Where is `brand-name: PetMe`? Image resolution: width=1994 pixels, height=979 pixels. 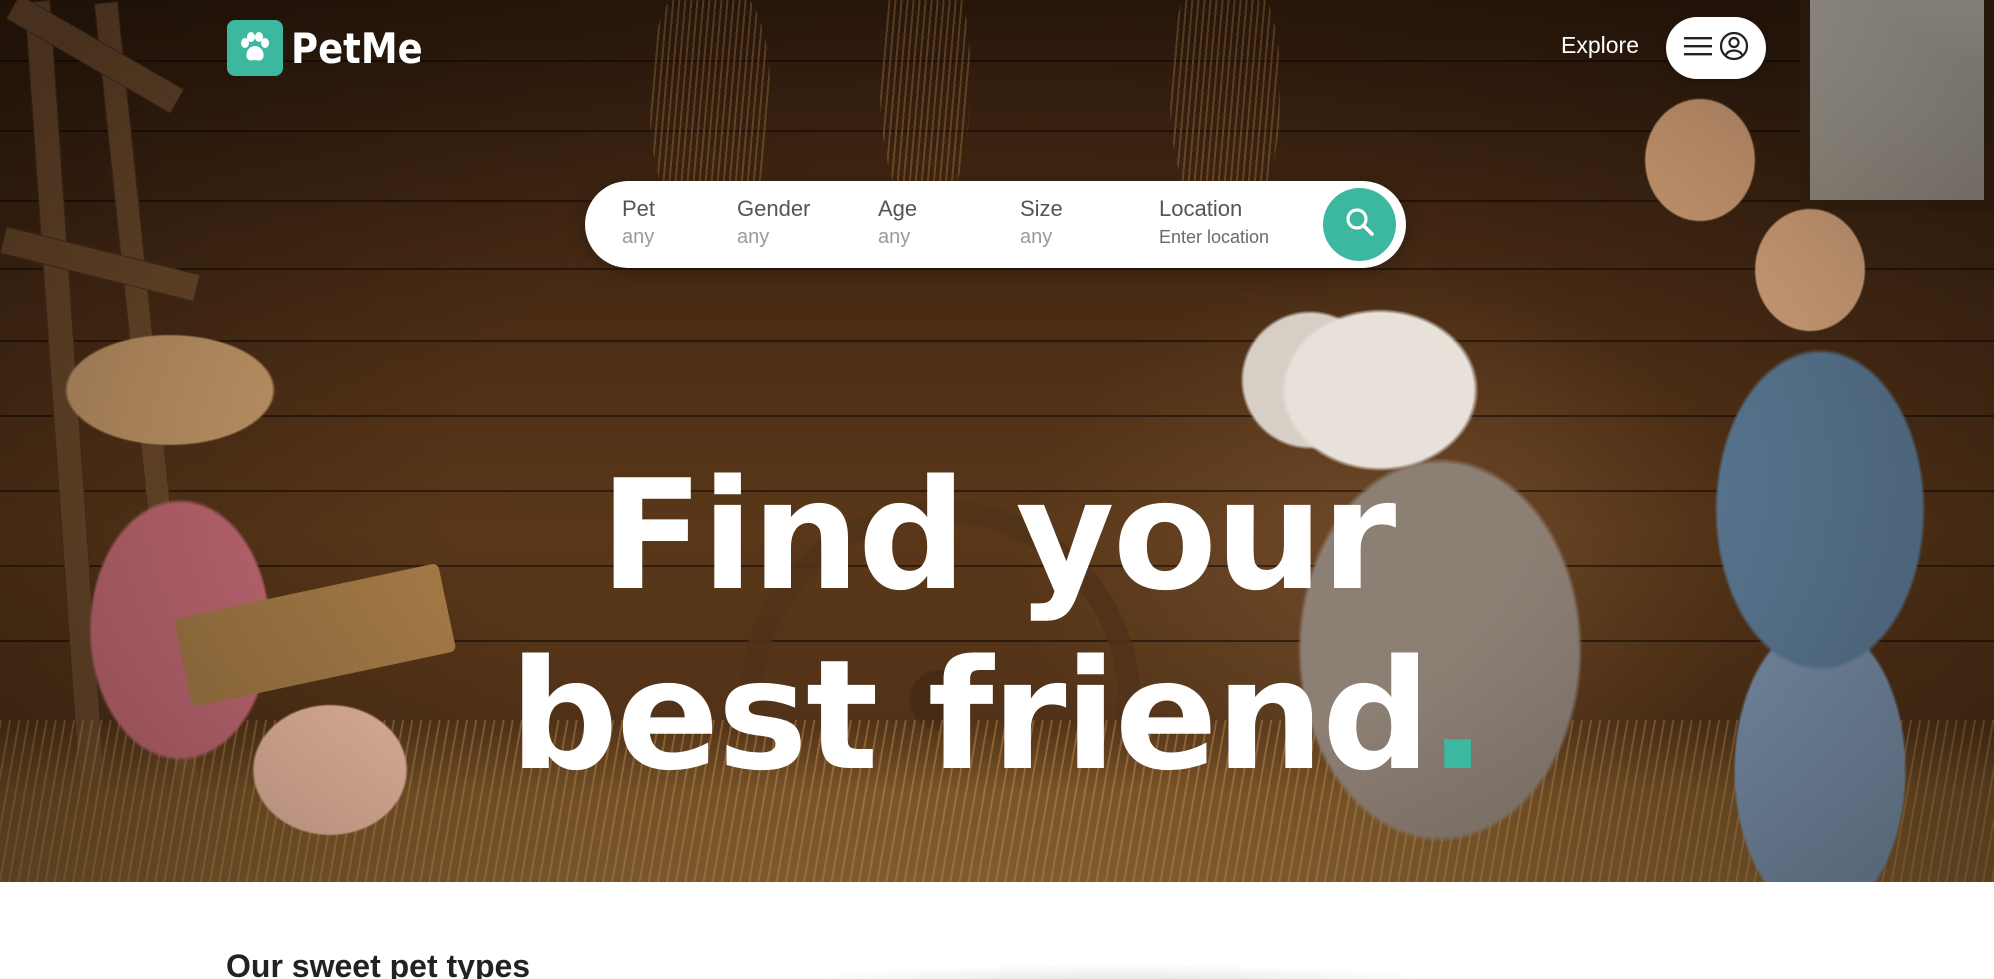
brand-name: PetMe is located at coordinates (357, 48).